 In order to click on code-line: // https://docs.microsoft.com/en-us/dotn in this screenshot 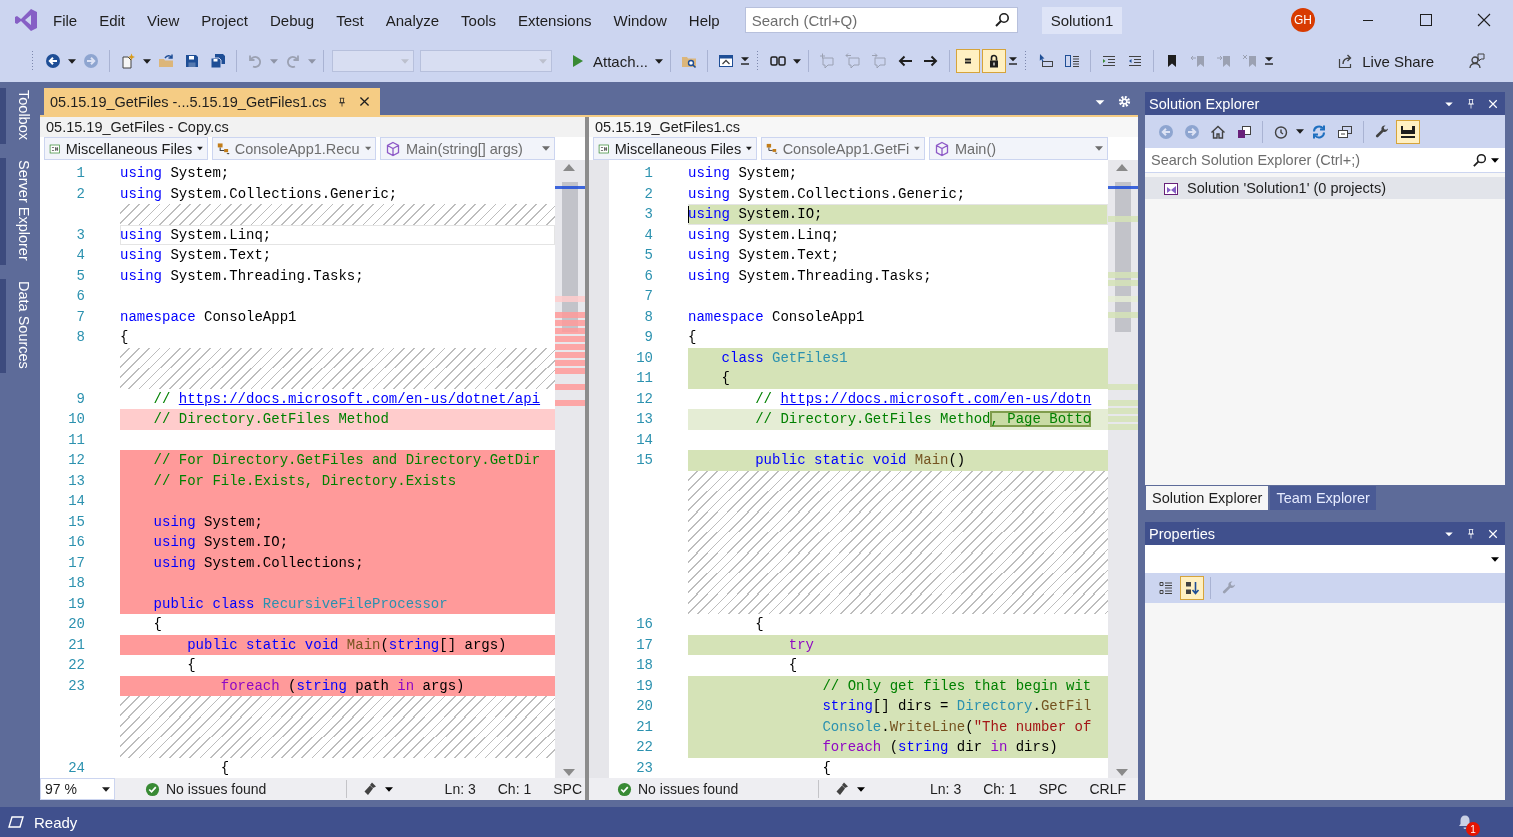, I will do `click(923, 399)`.